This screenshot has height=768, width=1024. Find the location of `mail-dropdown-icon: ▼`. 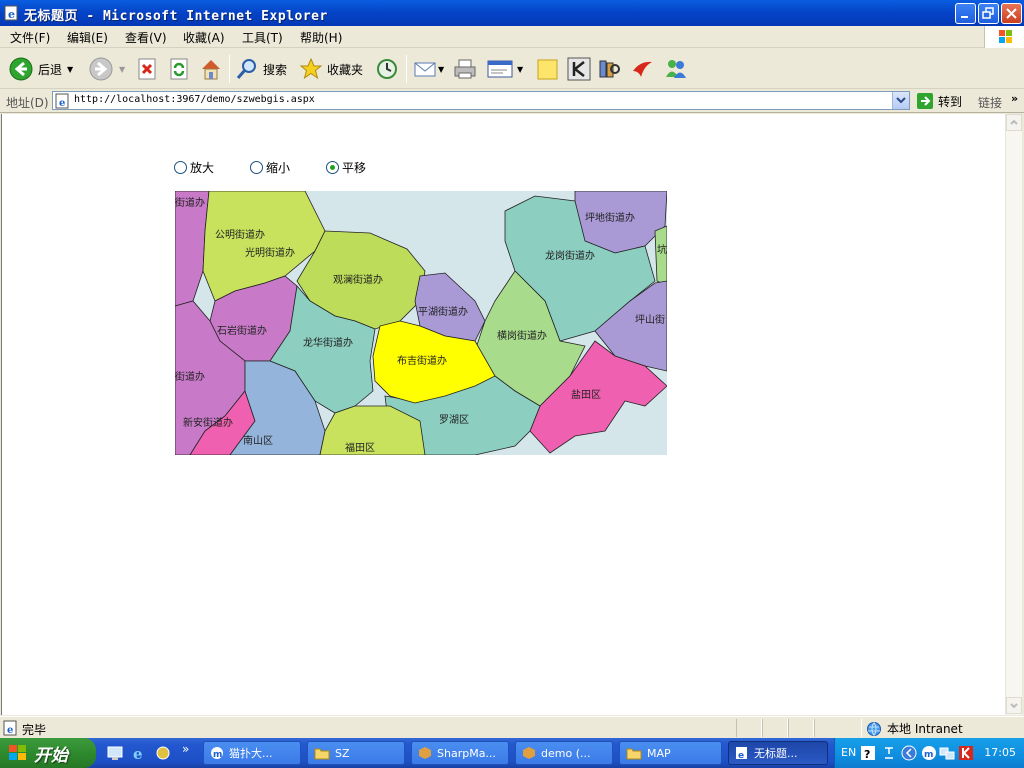

mail-dropdown-icon: ▼ is located at coordinates (441, 69).